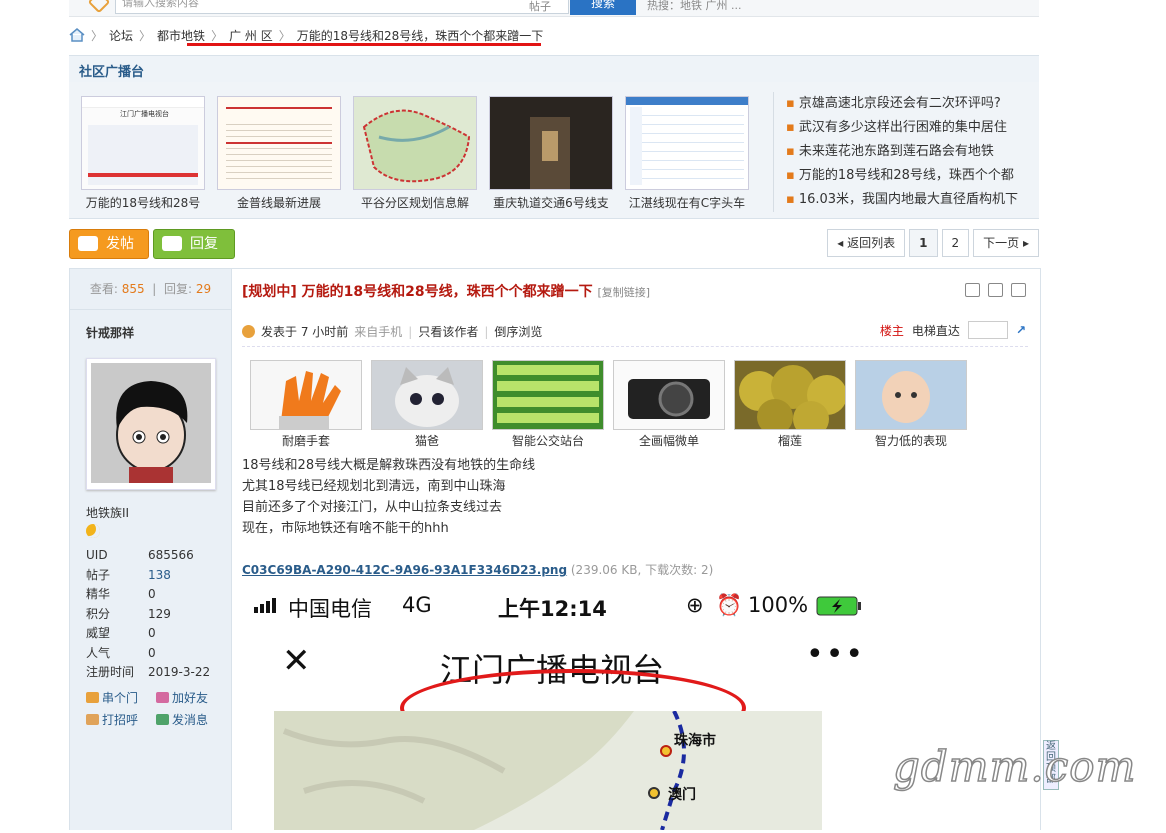 Image resolution: width=1166 pixels, height=833 pixels. I want to click on visit-link: 串个门, so click(112, 698).